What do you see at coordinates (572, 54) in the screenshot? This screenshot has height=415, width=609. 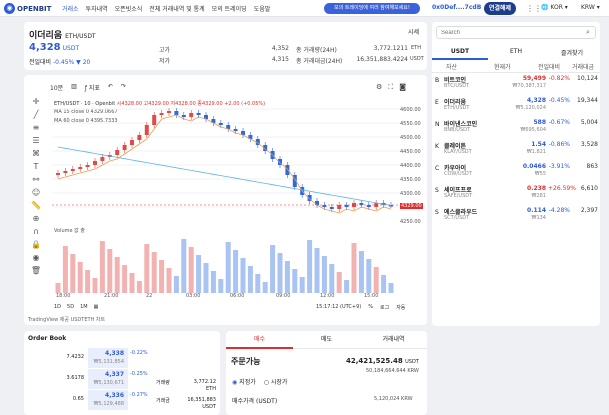 I see `tab-favorites: 즐겨찾기` at bounding box center [572, 54].